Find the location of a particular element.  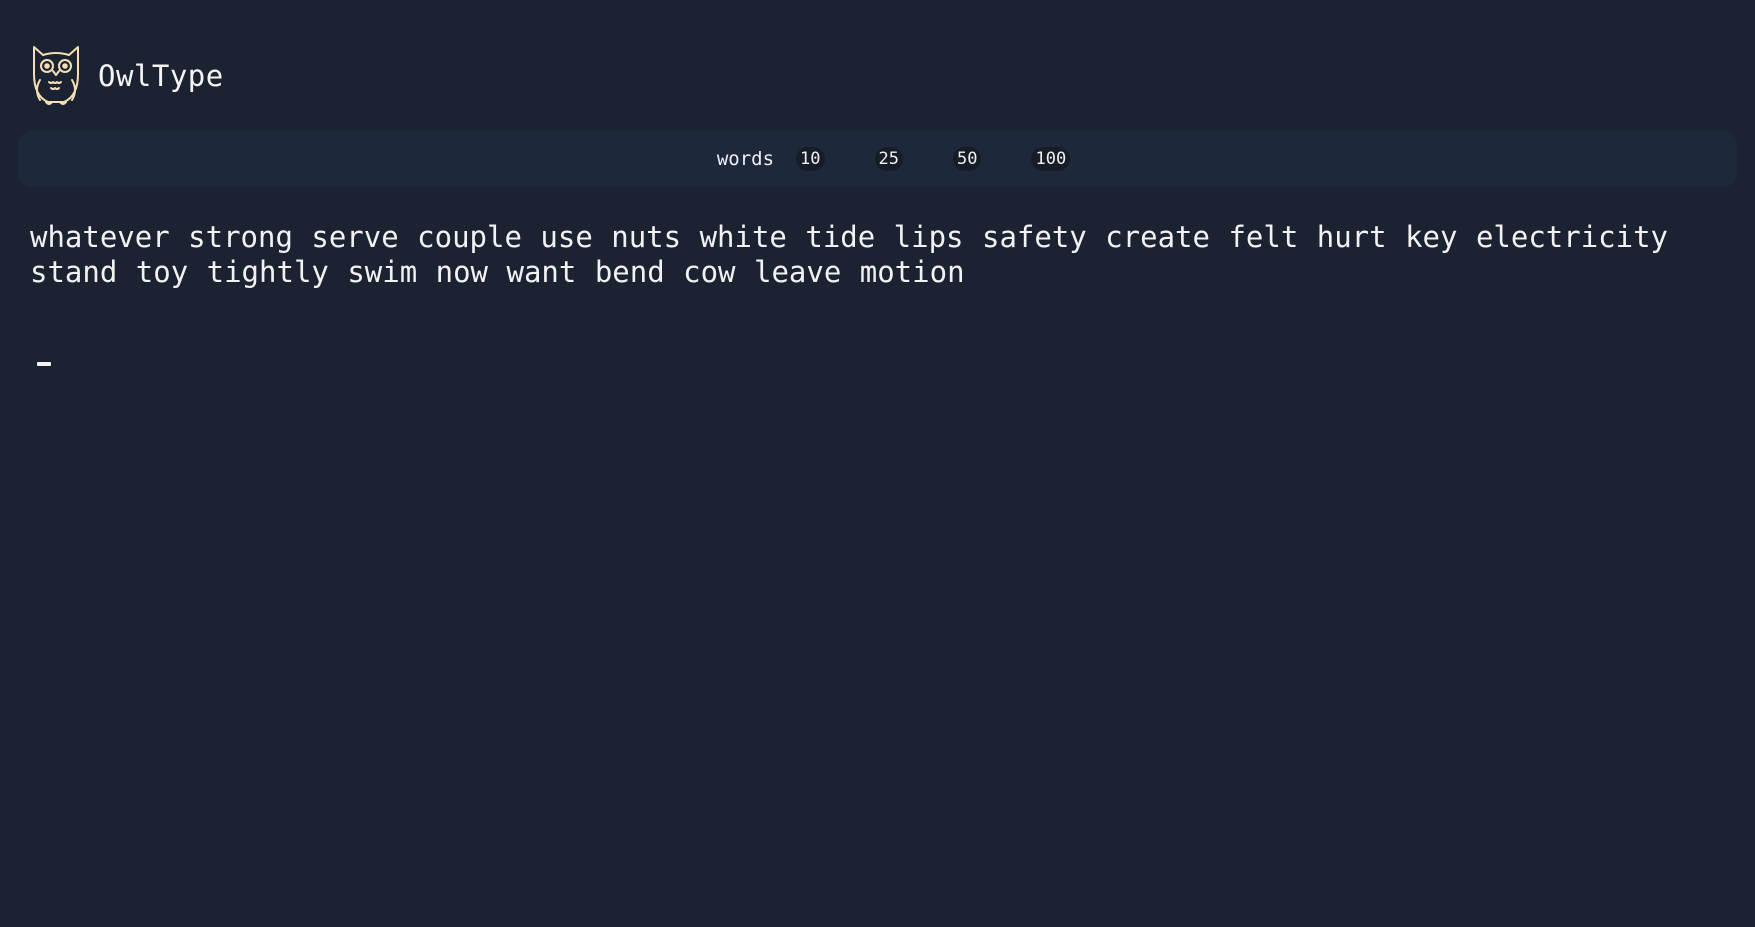

test-word: white is located at coordinates (743, 237).